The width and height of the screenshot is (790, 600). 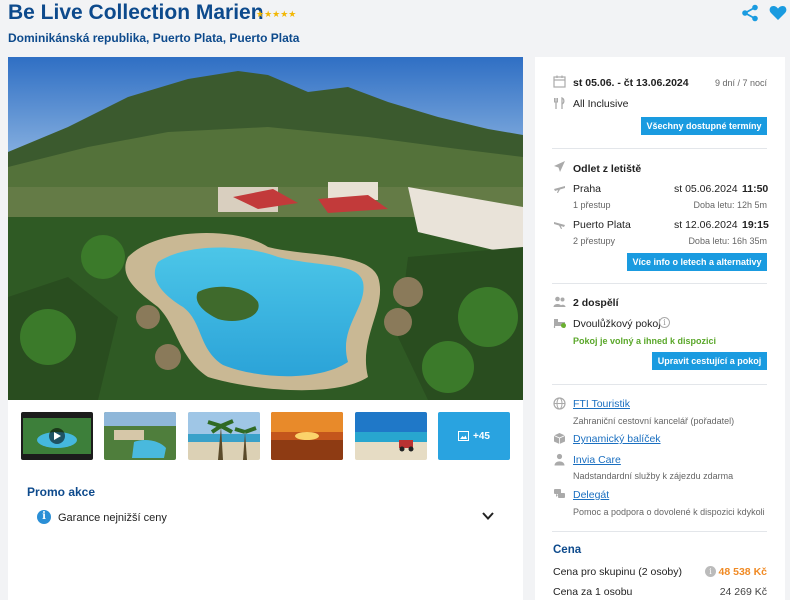 What do you see at coordinates (464, 436) in the screenshot?
I see `gallery-icon` at bounding box center [464, 436].